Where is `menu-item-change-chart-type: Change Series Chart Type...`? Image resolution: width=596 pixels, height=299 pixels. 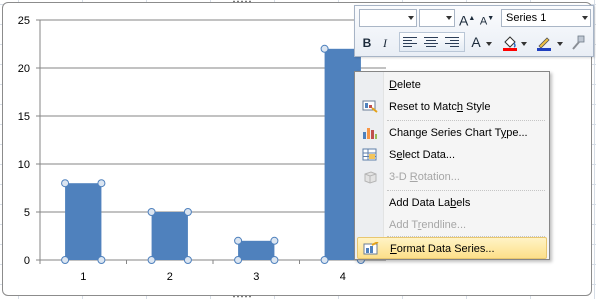 menu-item-change-chart-type: Change Series Chart Type... is located at coordinates (452, 133).